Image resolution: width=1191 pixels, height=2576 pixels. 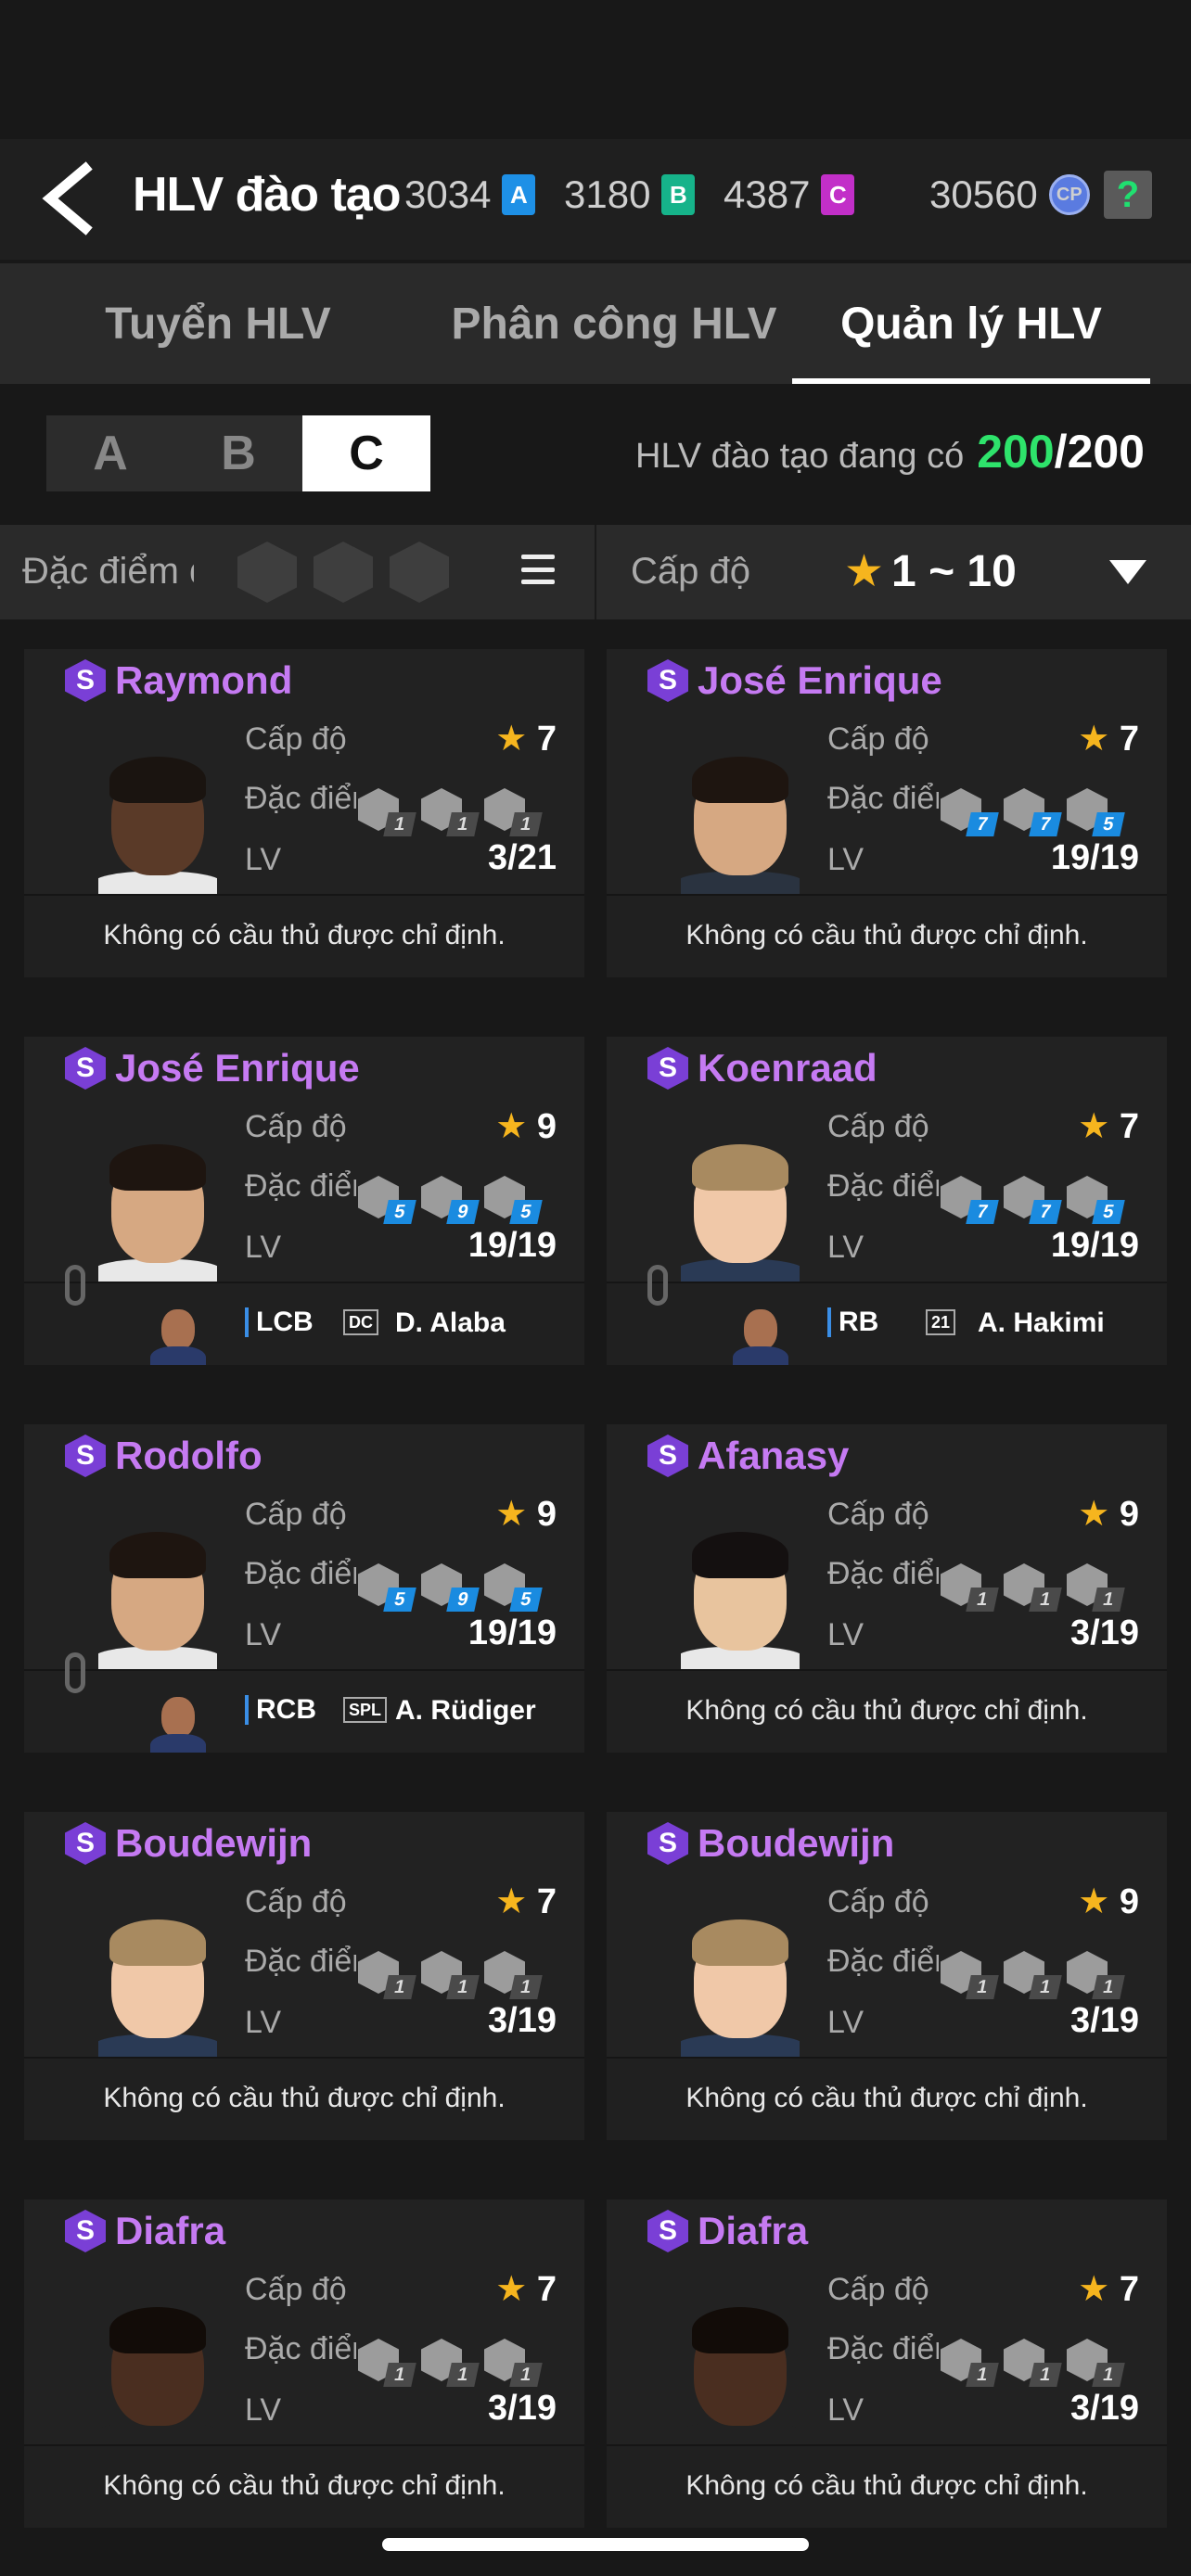 I want to click on owned-coaches-count: HLV đào tạo đang có 200/200, so click(x=890, y=452).